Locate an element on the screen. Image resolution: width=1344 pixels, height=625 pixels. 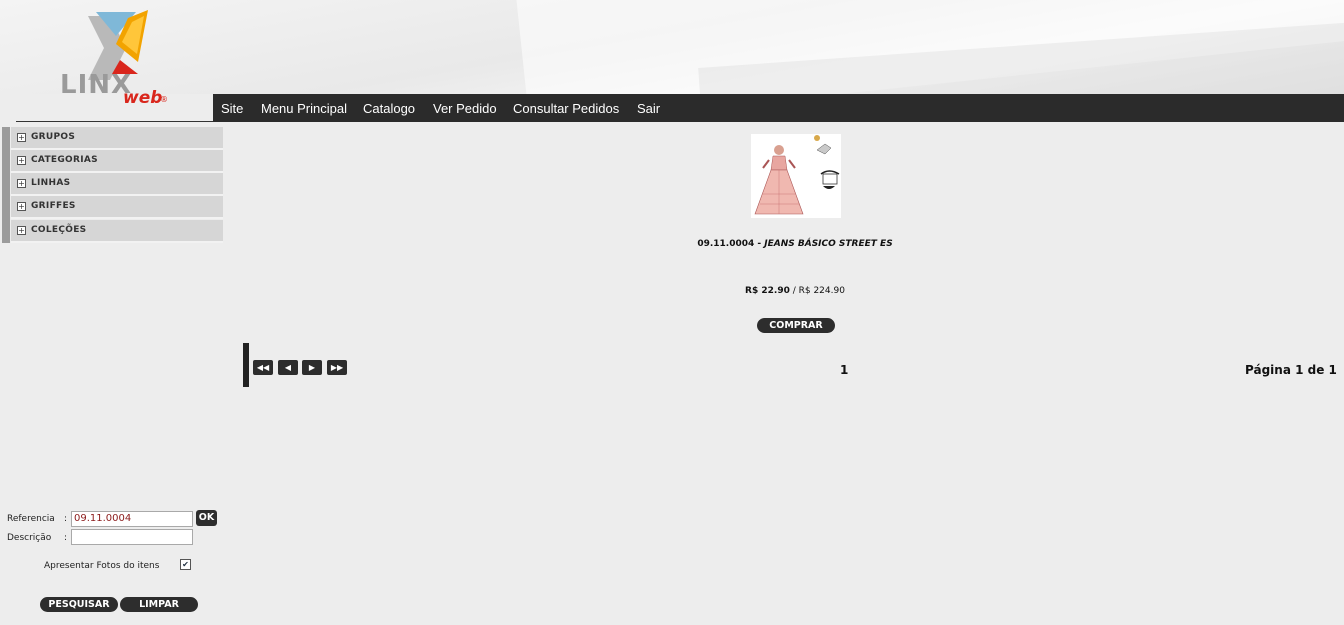
description-input is located at coordinates (132, 537).